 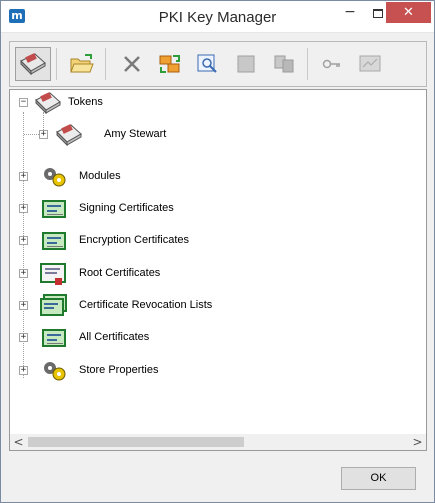 I want to click on root-certificate-icon, so click(x=53, y=274).